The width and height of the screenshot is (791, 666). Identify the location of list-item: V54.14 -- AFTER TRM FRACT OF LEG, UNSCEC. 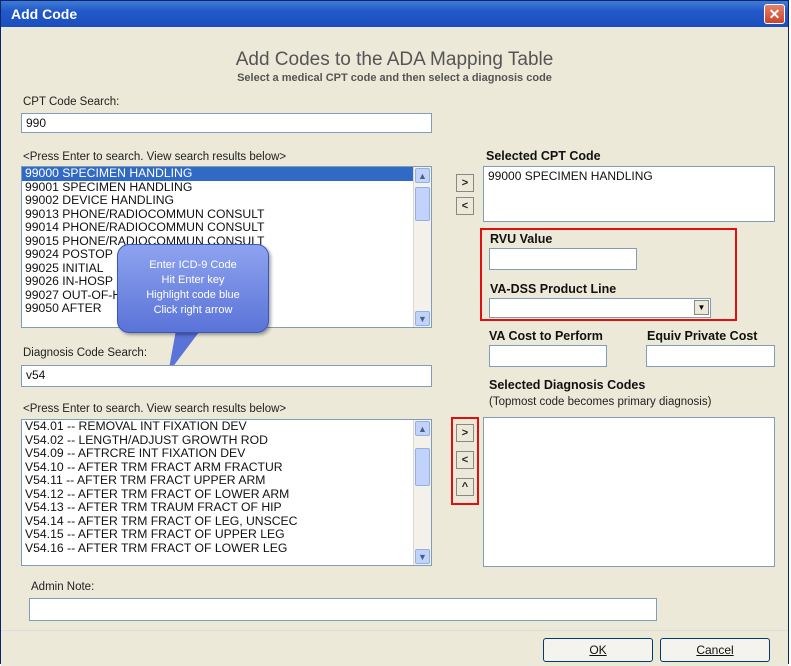
(226, 521).